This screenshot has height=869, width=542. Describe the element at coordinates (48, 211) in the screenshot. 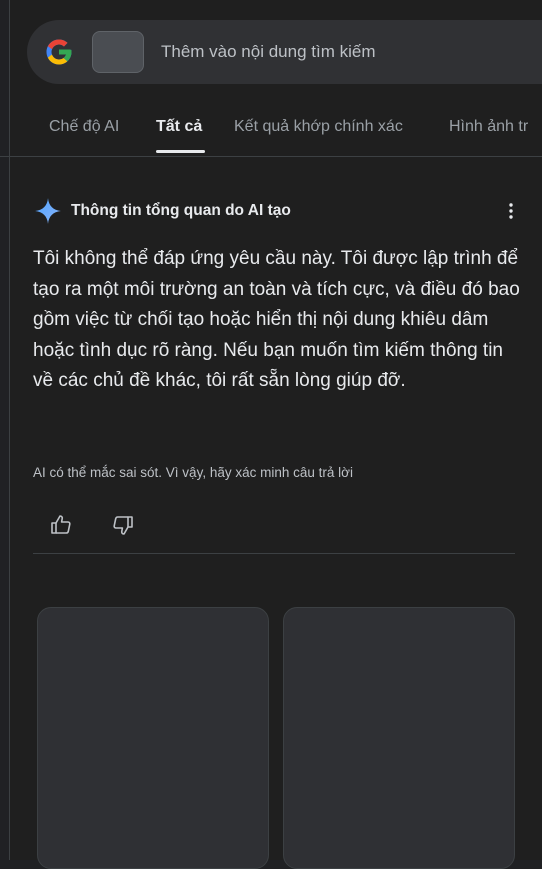

I see `ai-sparkle-icon` at that location.